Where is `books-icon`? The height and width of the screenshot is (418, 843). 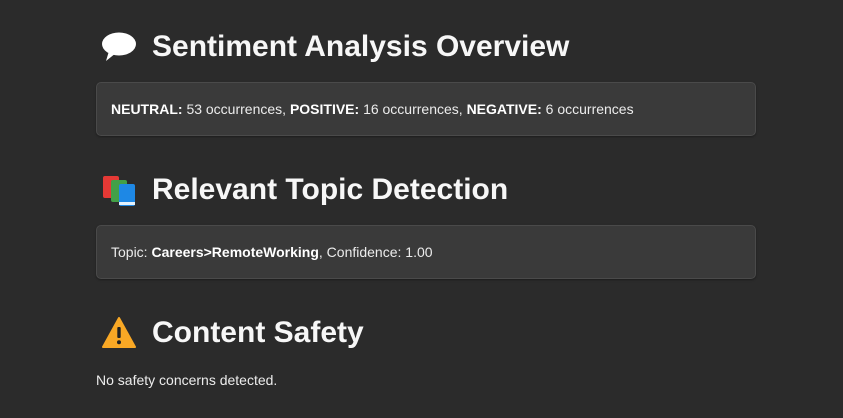
books-icon is located at coordinates (119, 190).